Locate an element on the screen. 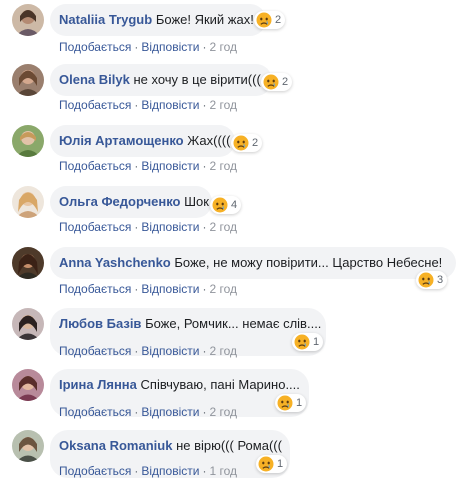 This screenshot has width=469, height=483. reaction-count: 2 is located at coordinates (285, 82).